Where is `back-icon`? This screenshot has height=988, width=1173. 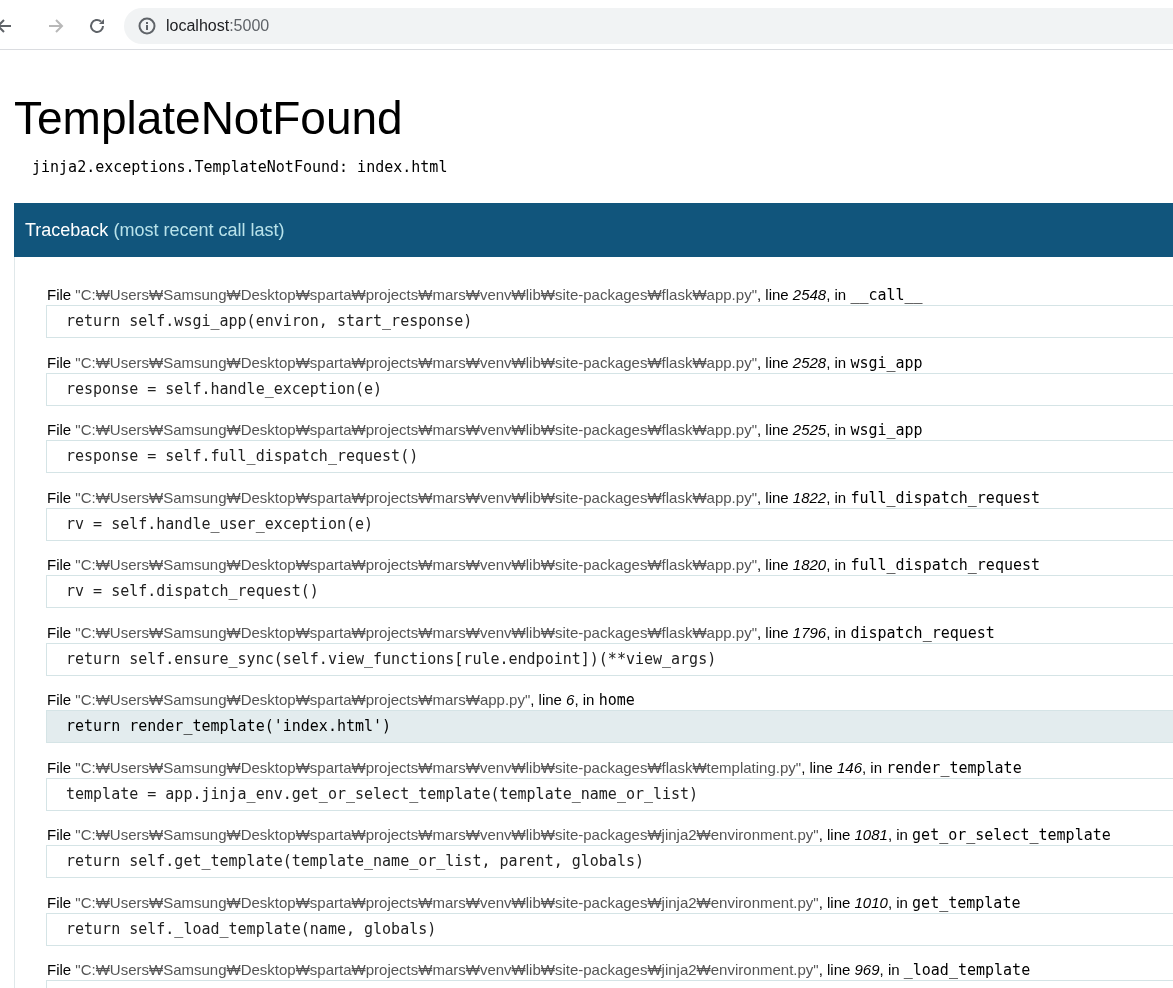
back-icon is located at coordinates (6, 25).